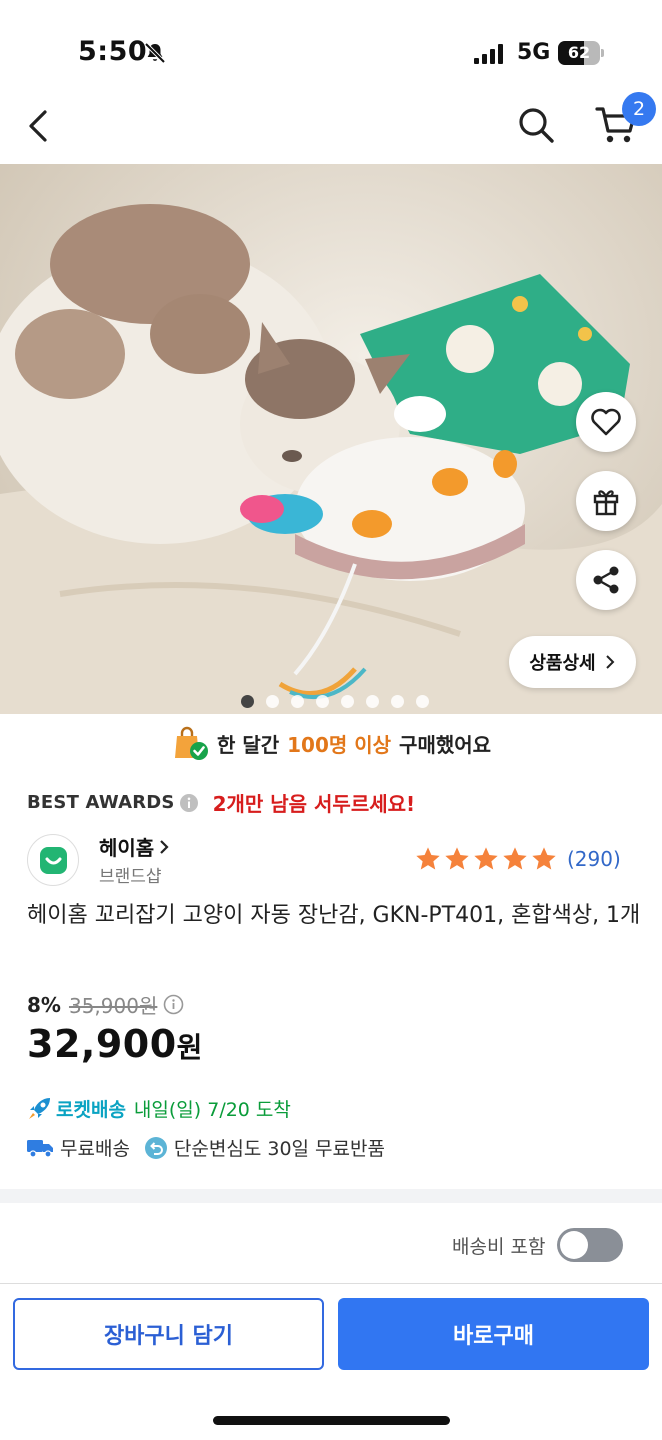 Image resolution: width=662 pixels, height=1440 pixels. I want to click on discount-row: 8% 35,900원, so click(105, 1004).